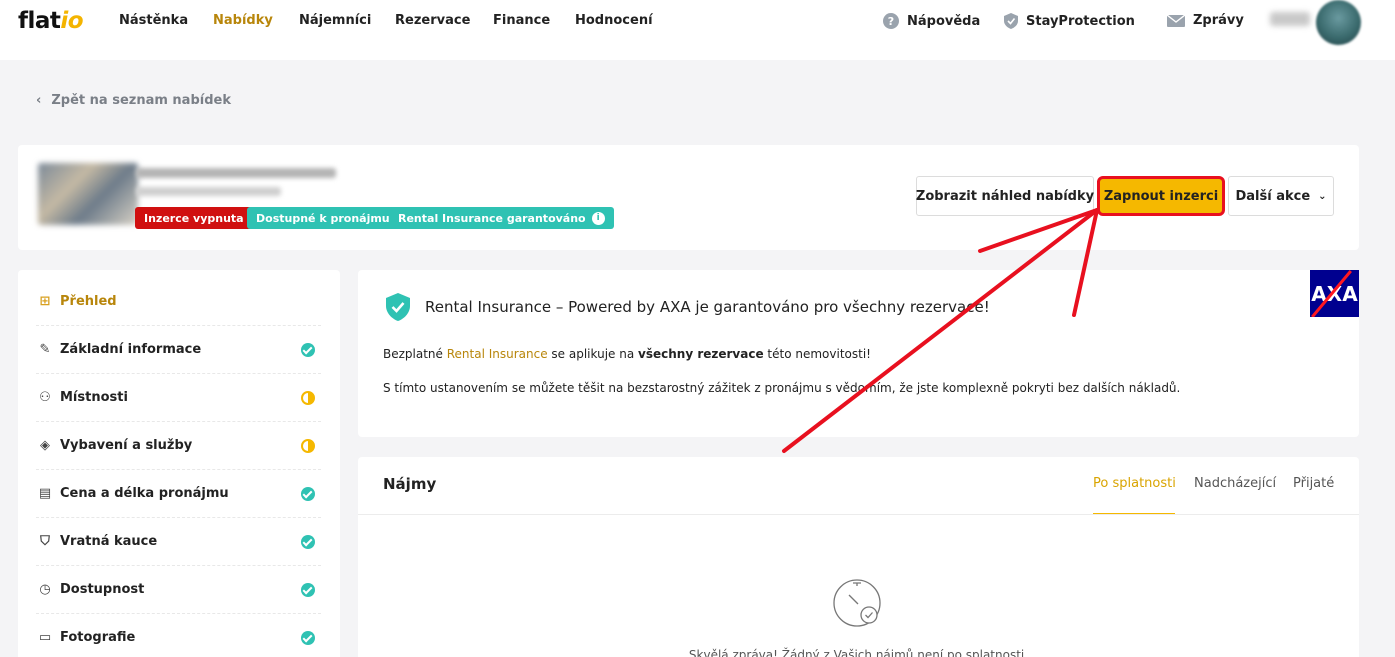 The height and width of the screenshot is (657, 1395). Describe the element at coordinates (857, 603) in the screenshot. I see `clock-check-icon` at that location.